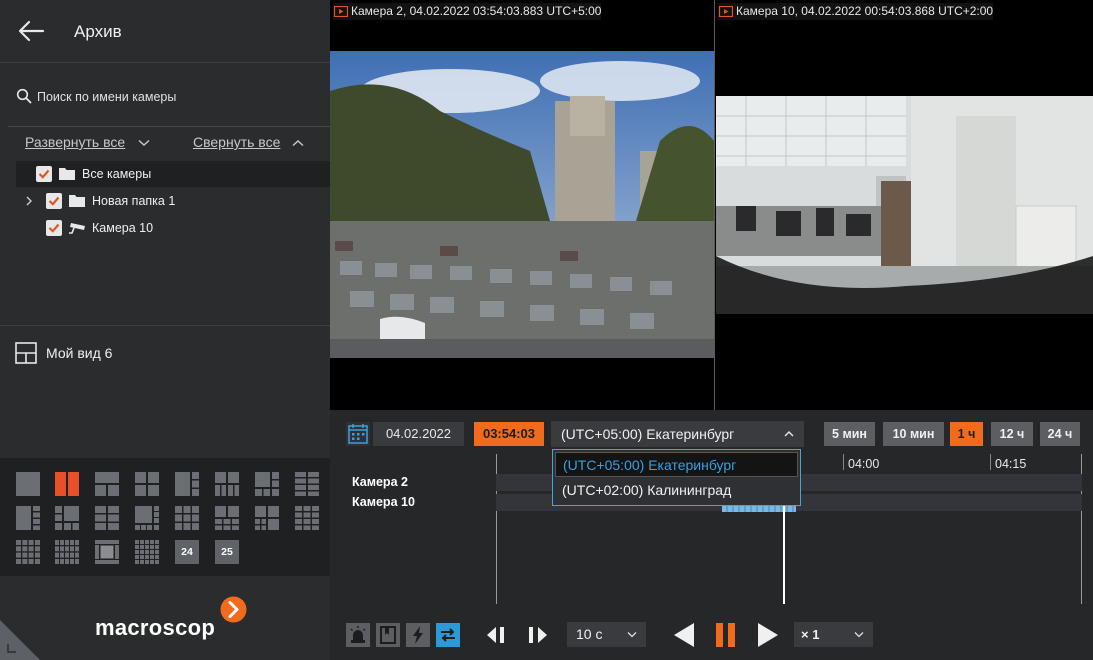  What do you see at coordinates (173, 174) in the screenshot?
I see `tree-item-all-cameras: Все камеры` at bounding box center [173, 174].